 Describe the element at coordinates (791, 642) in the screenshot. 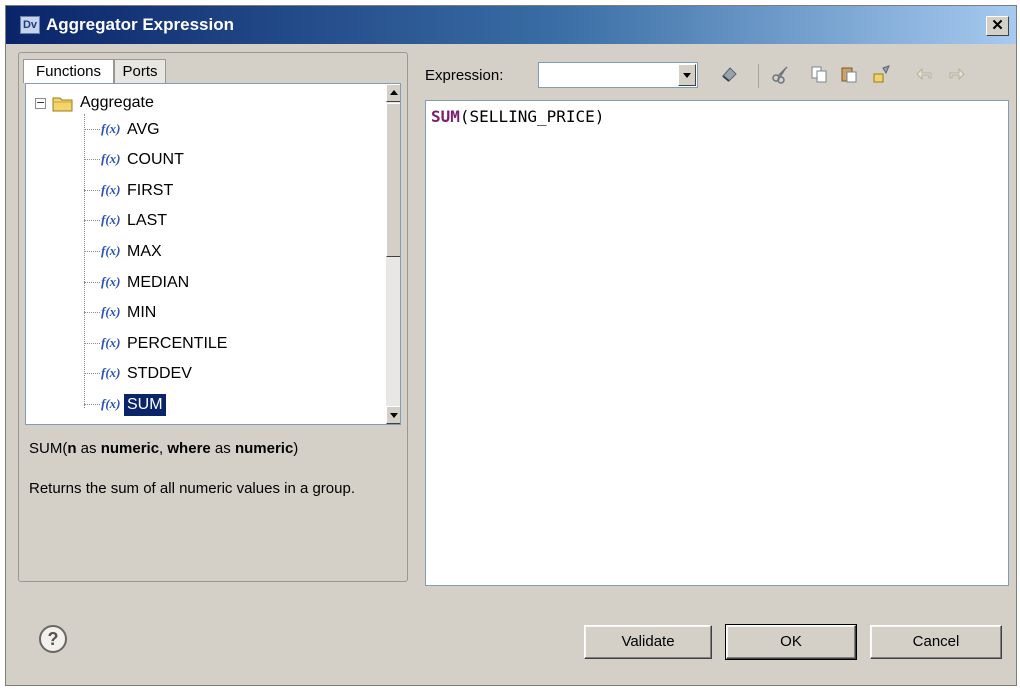

I see `ok-button: OK` at that location.